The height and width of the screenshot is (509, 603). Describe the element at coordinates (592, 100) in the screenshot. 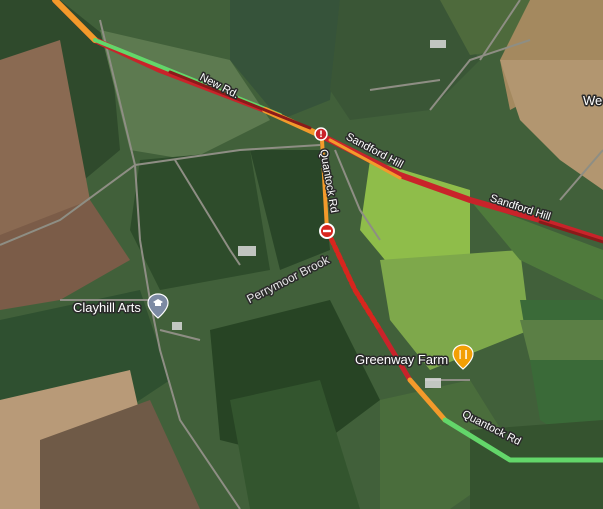

I see `place-label-partial: We` at that location.